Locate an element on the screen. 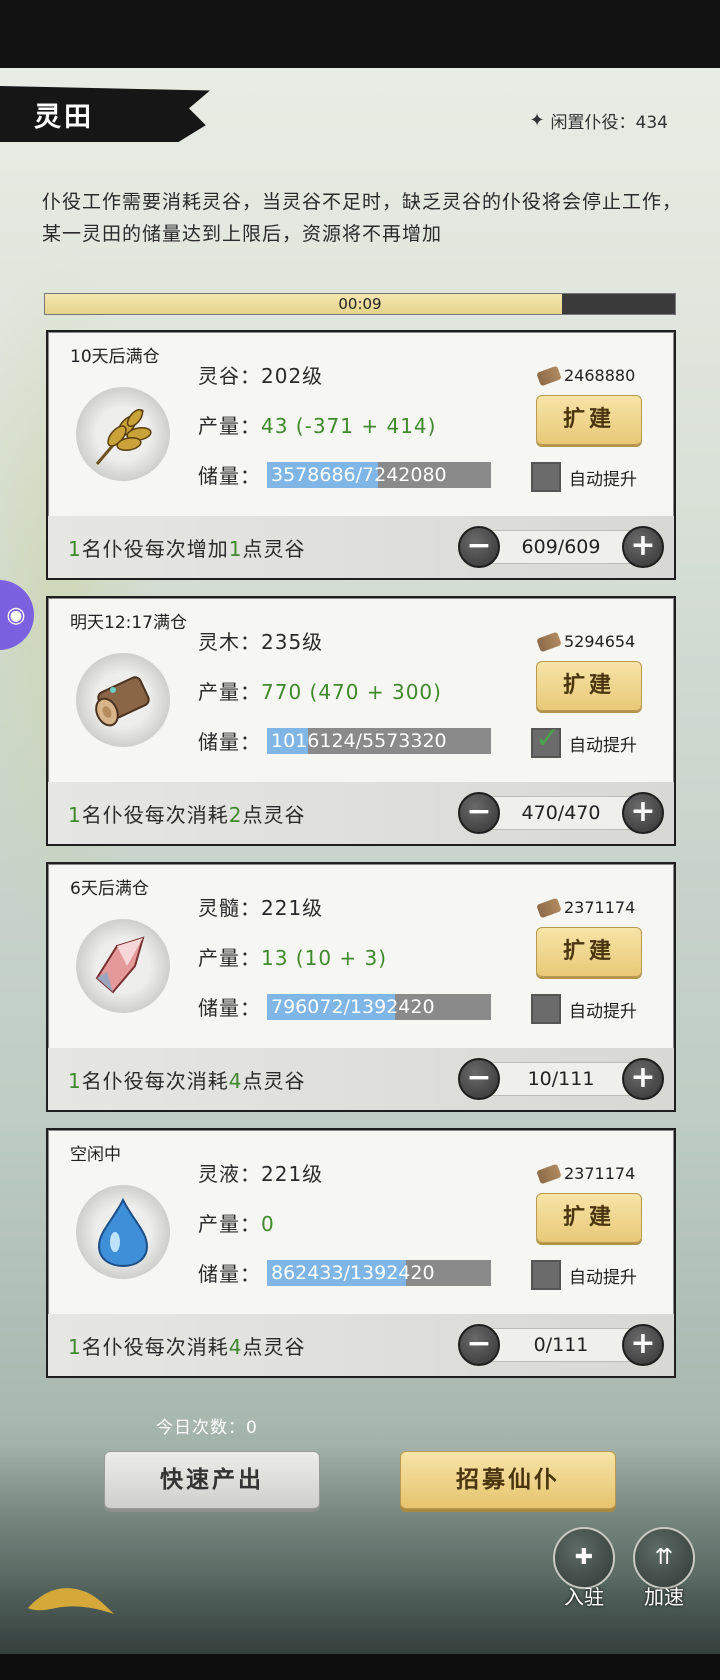 This screenshot has height=1680, width=720. worker-rule-text: 1名仆役每次消耗2点灵谷 is located at coordinates (186, 813).